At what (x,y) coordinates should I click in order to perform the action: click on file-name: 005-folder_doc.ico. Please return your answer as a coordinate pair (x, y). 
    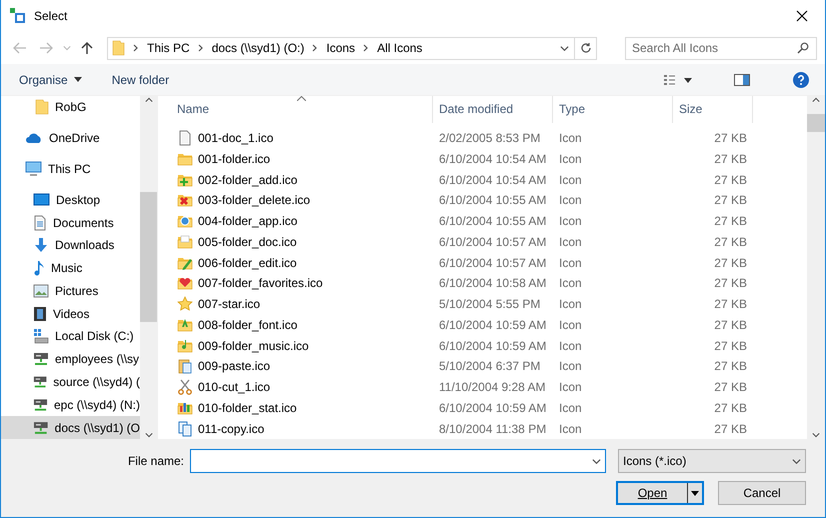
    Looking at the image, I should click on (302, 242).